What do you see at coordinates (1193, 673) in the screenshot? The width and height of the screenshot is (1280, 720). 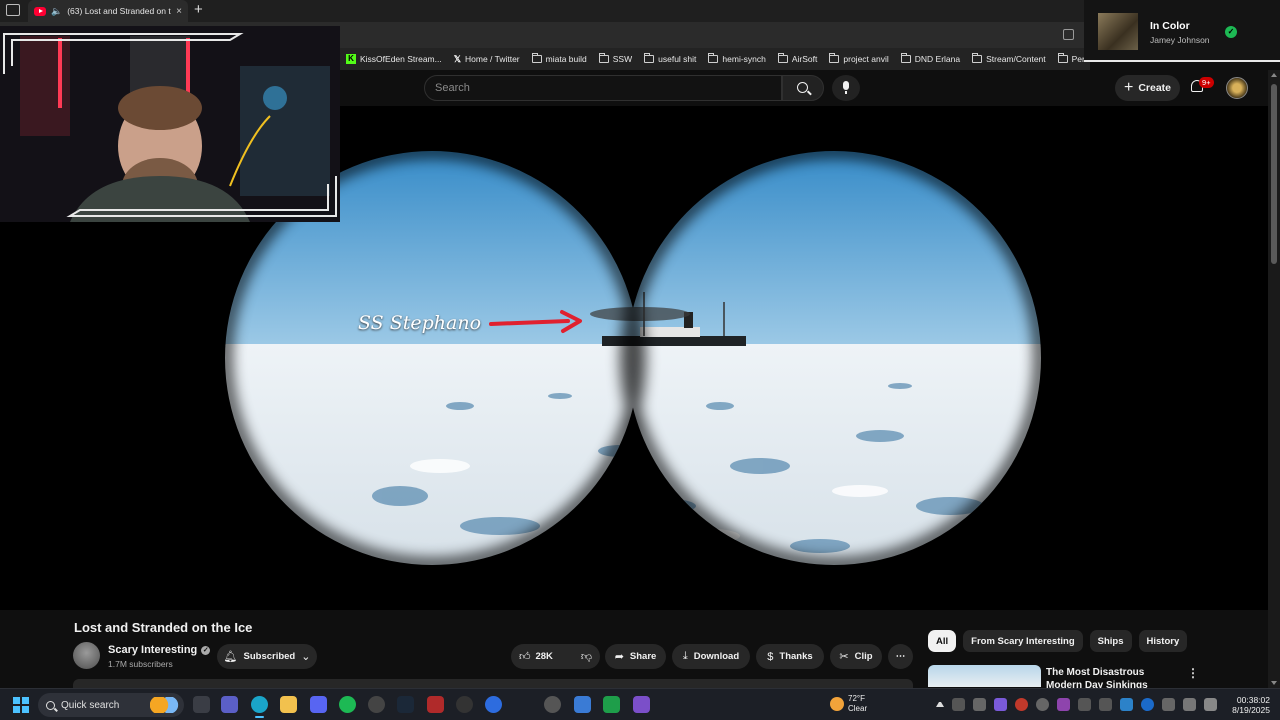 I see `kebab-menu-icon: ⋮` at bounding box center [1193, 673].